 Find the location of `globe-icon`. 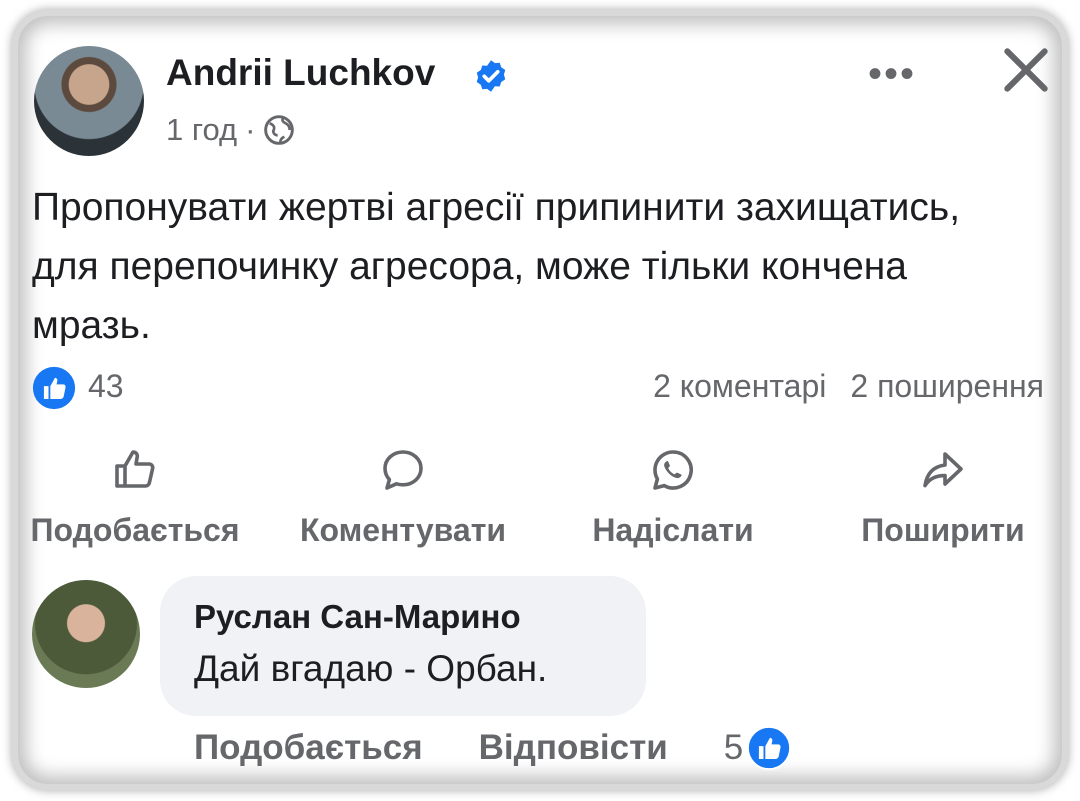

globe-icon is located at coordinates (279, 130).